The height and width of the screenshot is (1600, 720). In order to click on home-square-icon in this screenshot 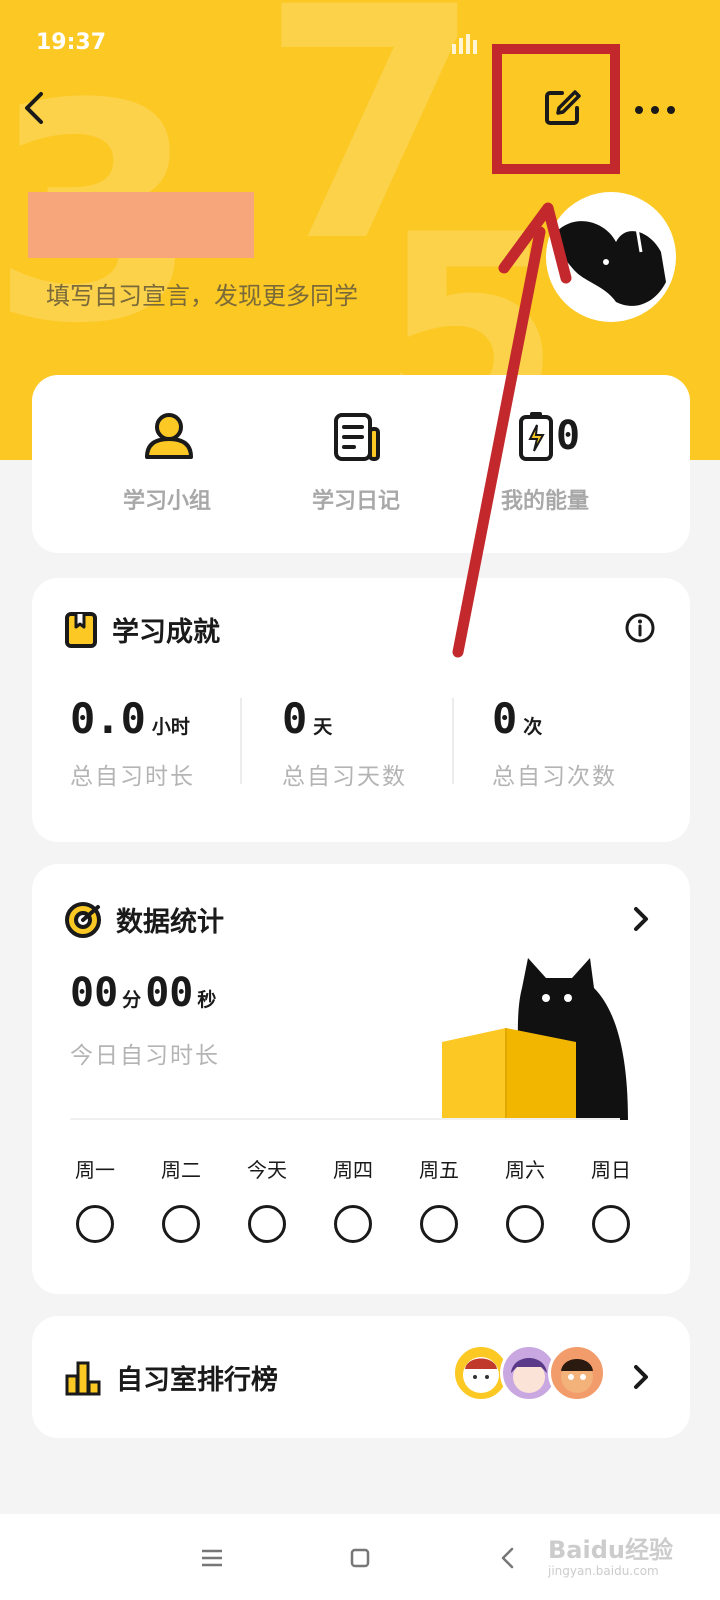, I will do `click(360, 1558)`.